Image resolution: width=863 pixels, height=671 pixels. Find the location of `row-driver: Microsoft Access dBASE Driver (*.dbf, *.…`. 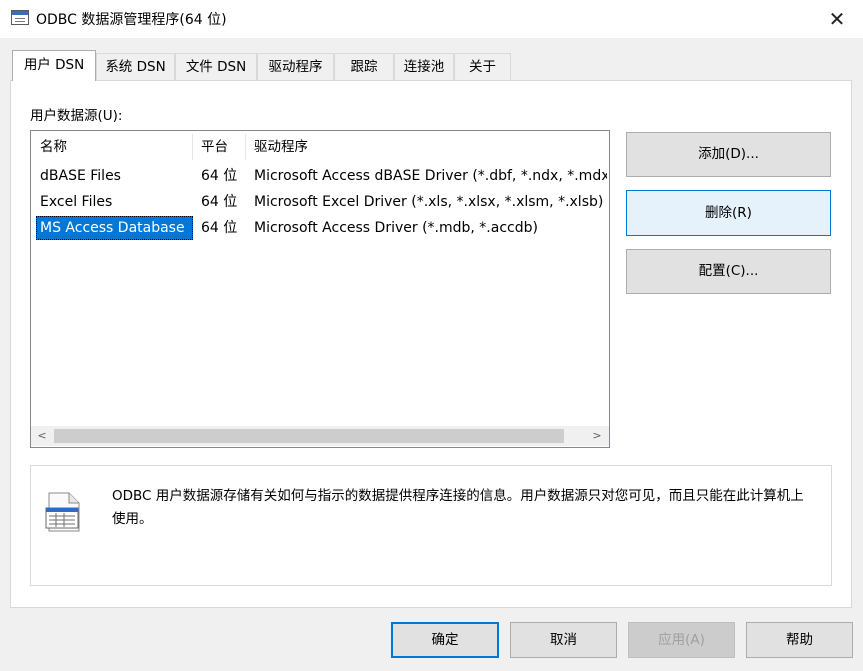

row-driver: Microsoft Access dBASE Driver (*.dbf, *.… is located at coordinates (430, 176).